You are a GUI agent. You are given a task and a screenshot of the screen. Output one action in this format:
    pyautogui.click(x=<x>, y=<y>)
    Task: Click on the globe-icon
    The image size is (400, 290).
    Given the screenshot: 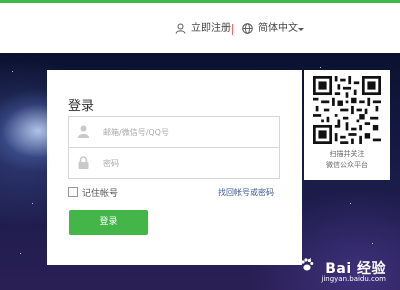 What is the action you would take?
    pyautogui.click(x=247, y=28)
    